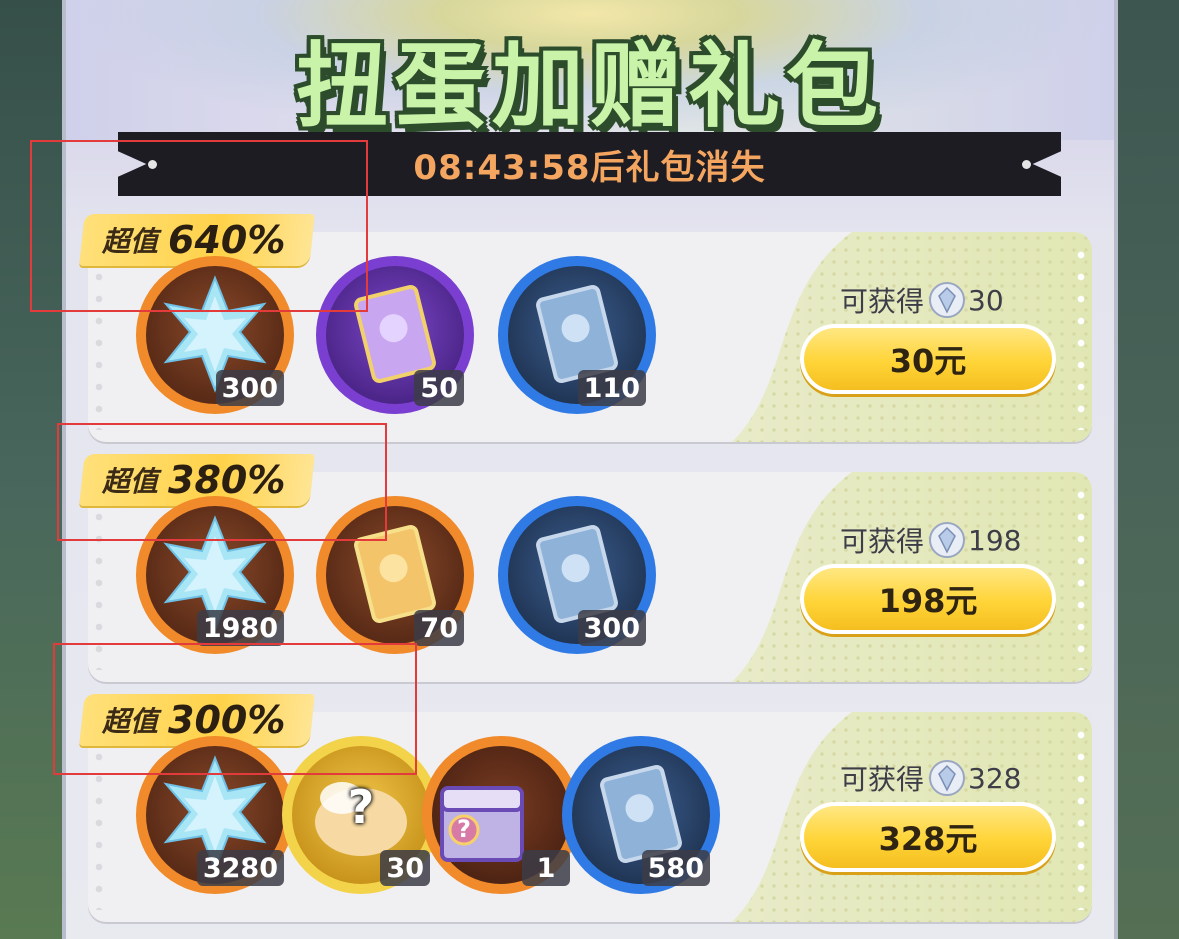  What do you see at coordinates (928, 837) in the screenshot?
I see `buy-button-3: 328元` at bounding box center [928, 837].